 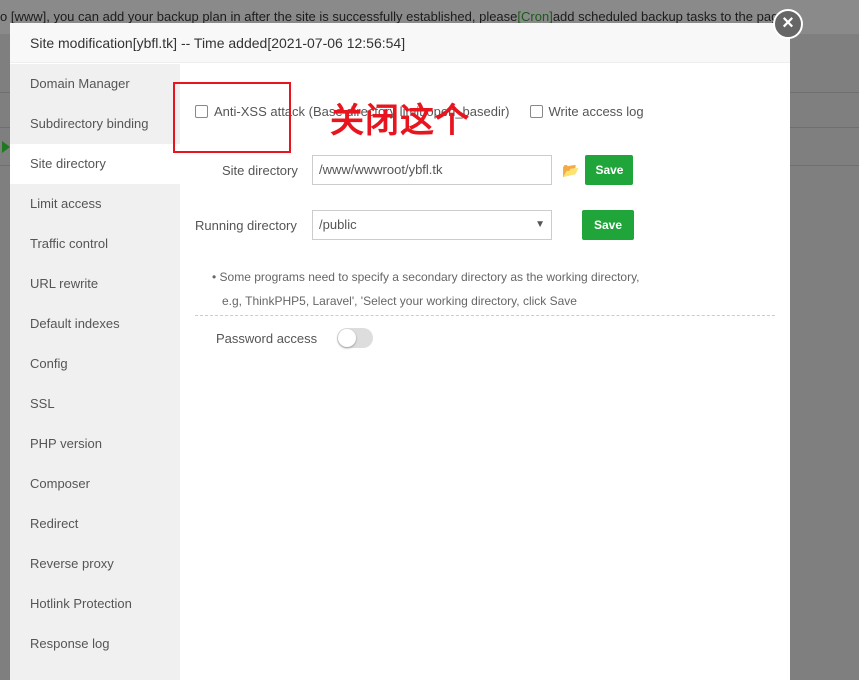 I want to click on save-site-directory-button: Save, so click(x=609, y=170).